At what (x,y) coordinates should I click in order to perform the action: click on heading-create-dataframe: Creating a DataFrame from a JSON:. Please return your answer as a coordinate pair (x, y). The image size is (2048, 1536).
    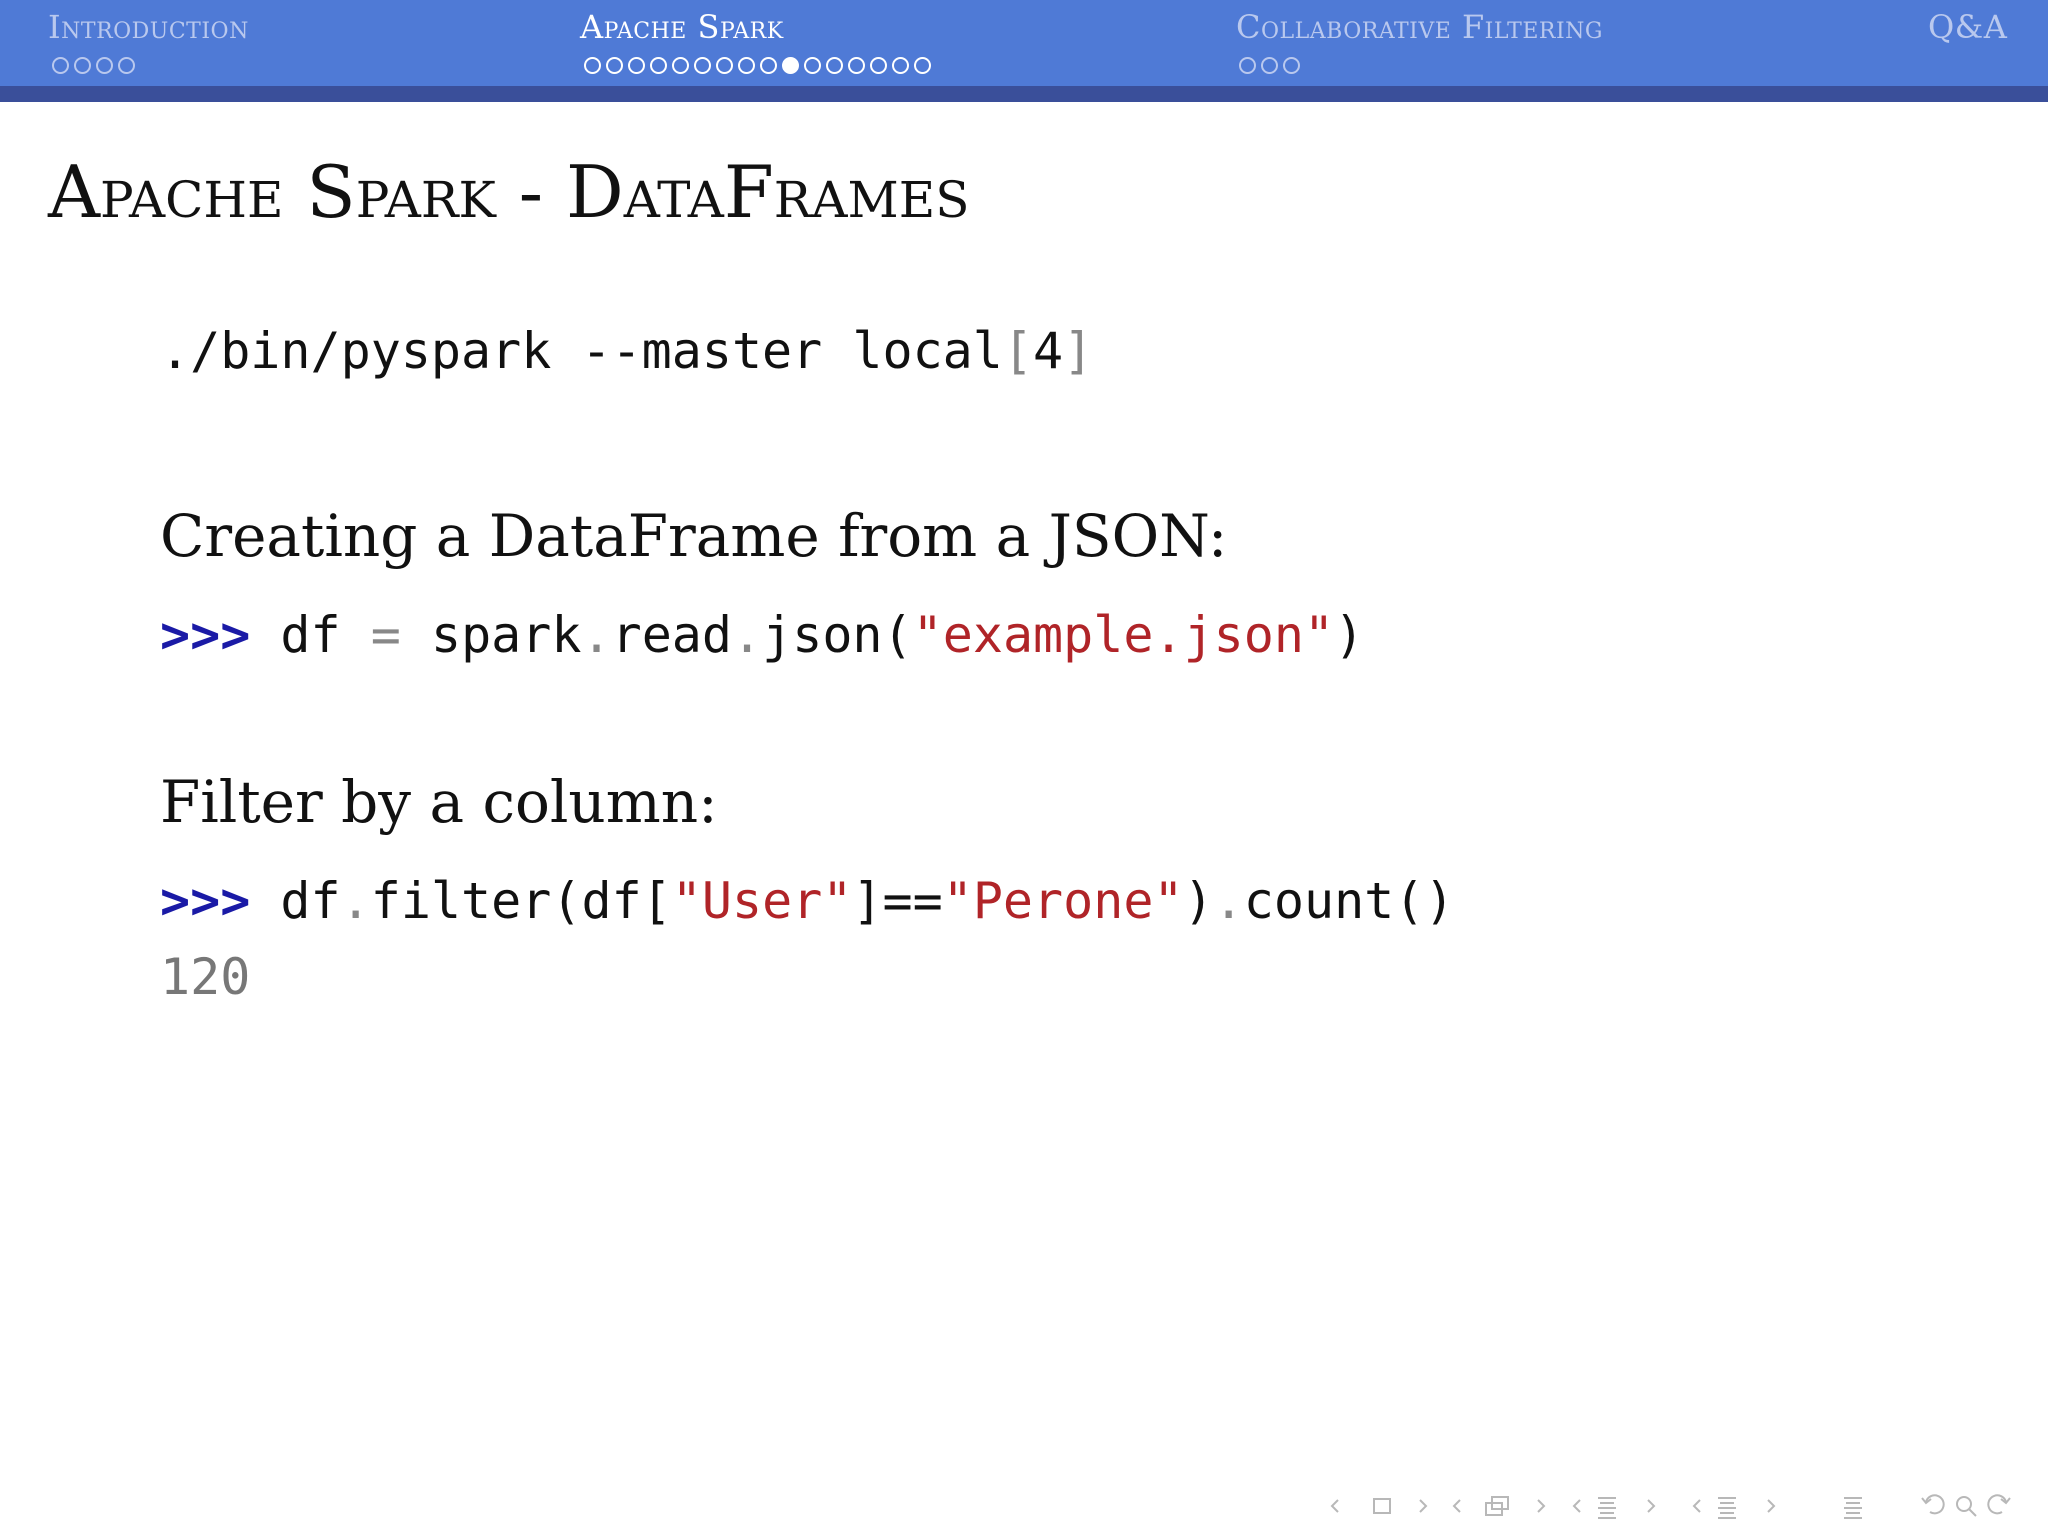
    Looking at the image, I should click on (694, 536).